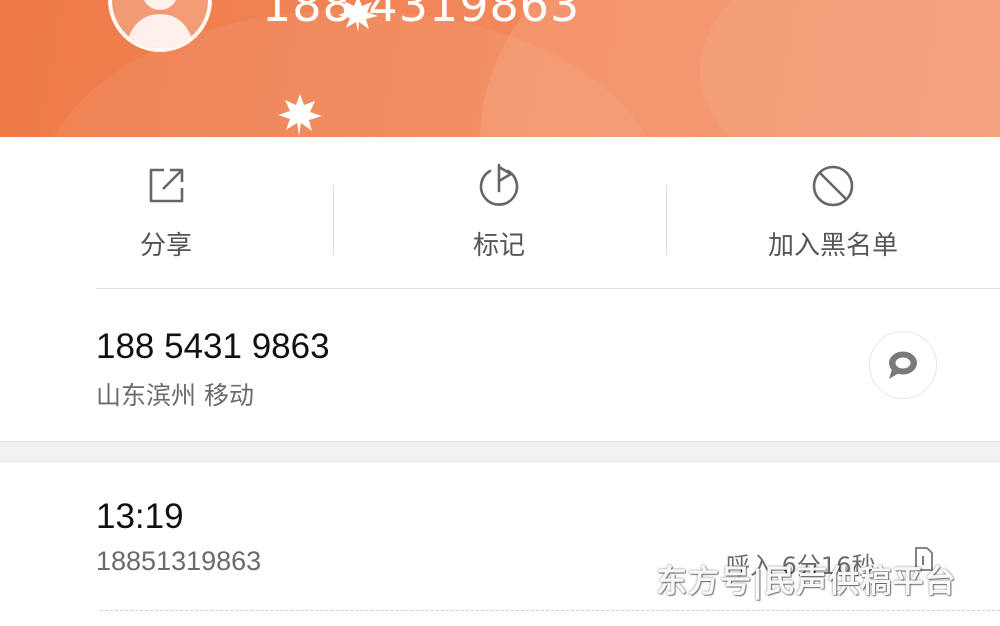  I want to click on block-icon, so click(833, 186).